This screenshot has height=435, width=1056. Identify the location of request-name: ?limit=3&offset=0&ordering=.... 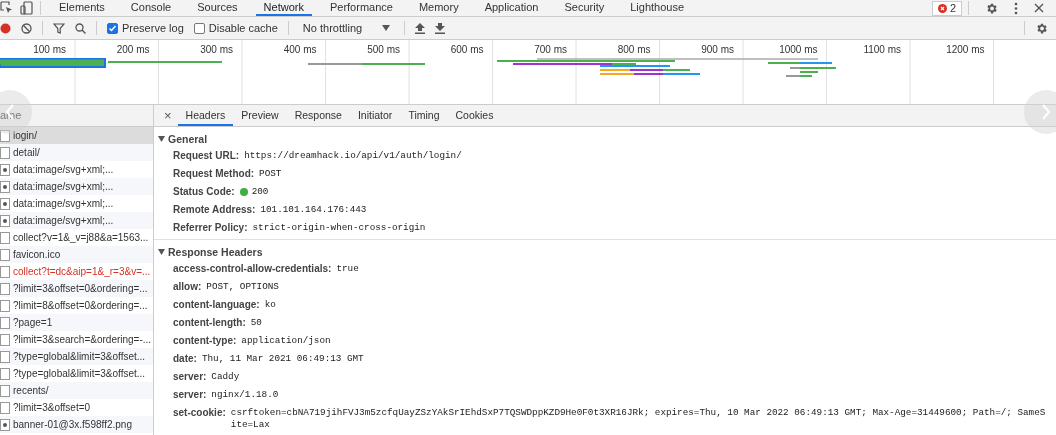
(80, 288).